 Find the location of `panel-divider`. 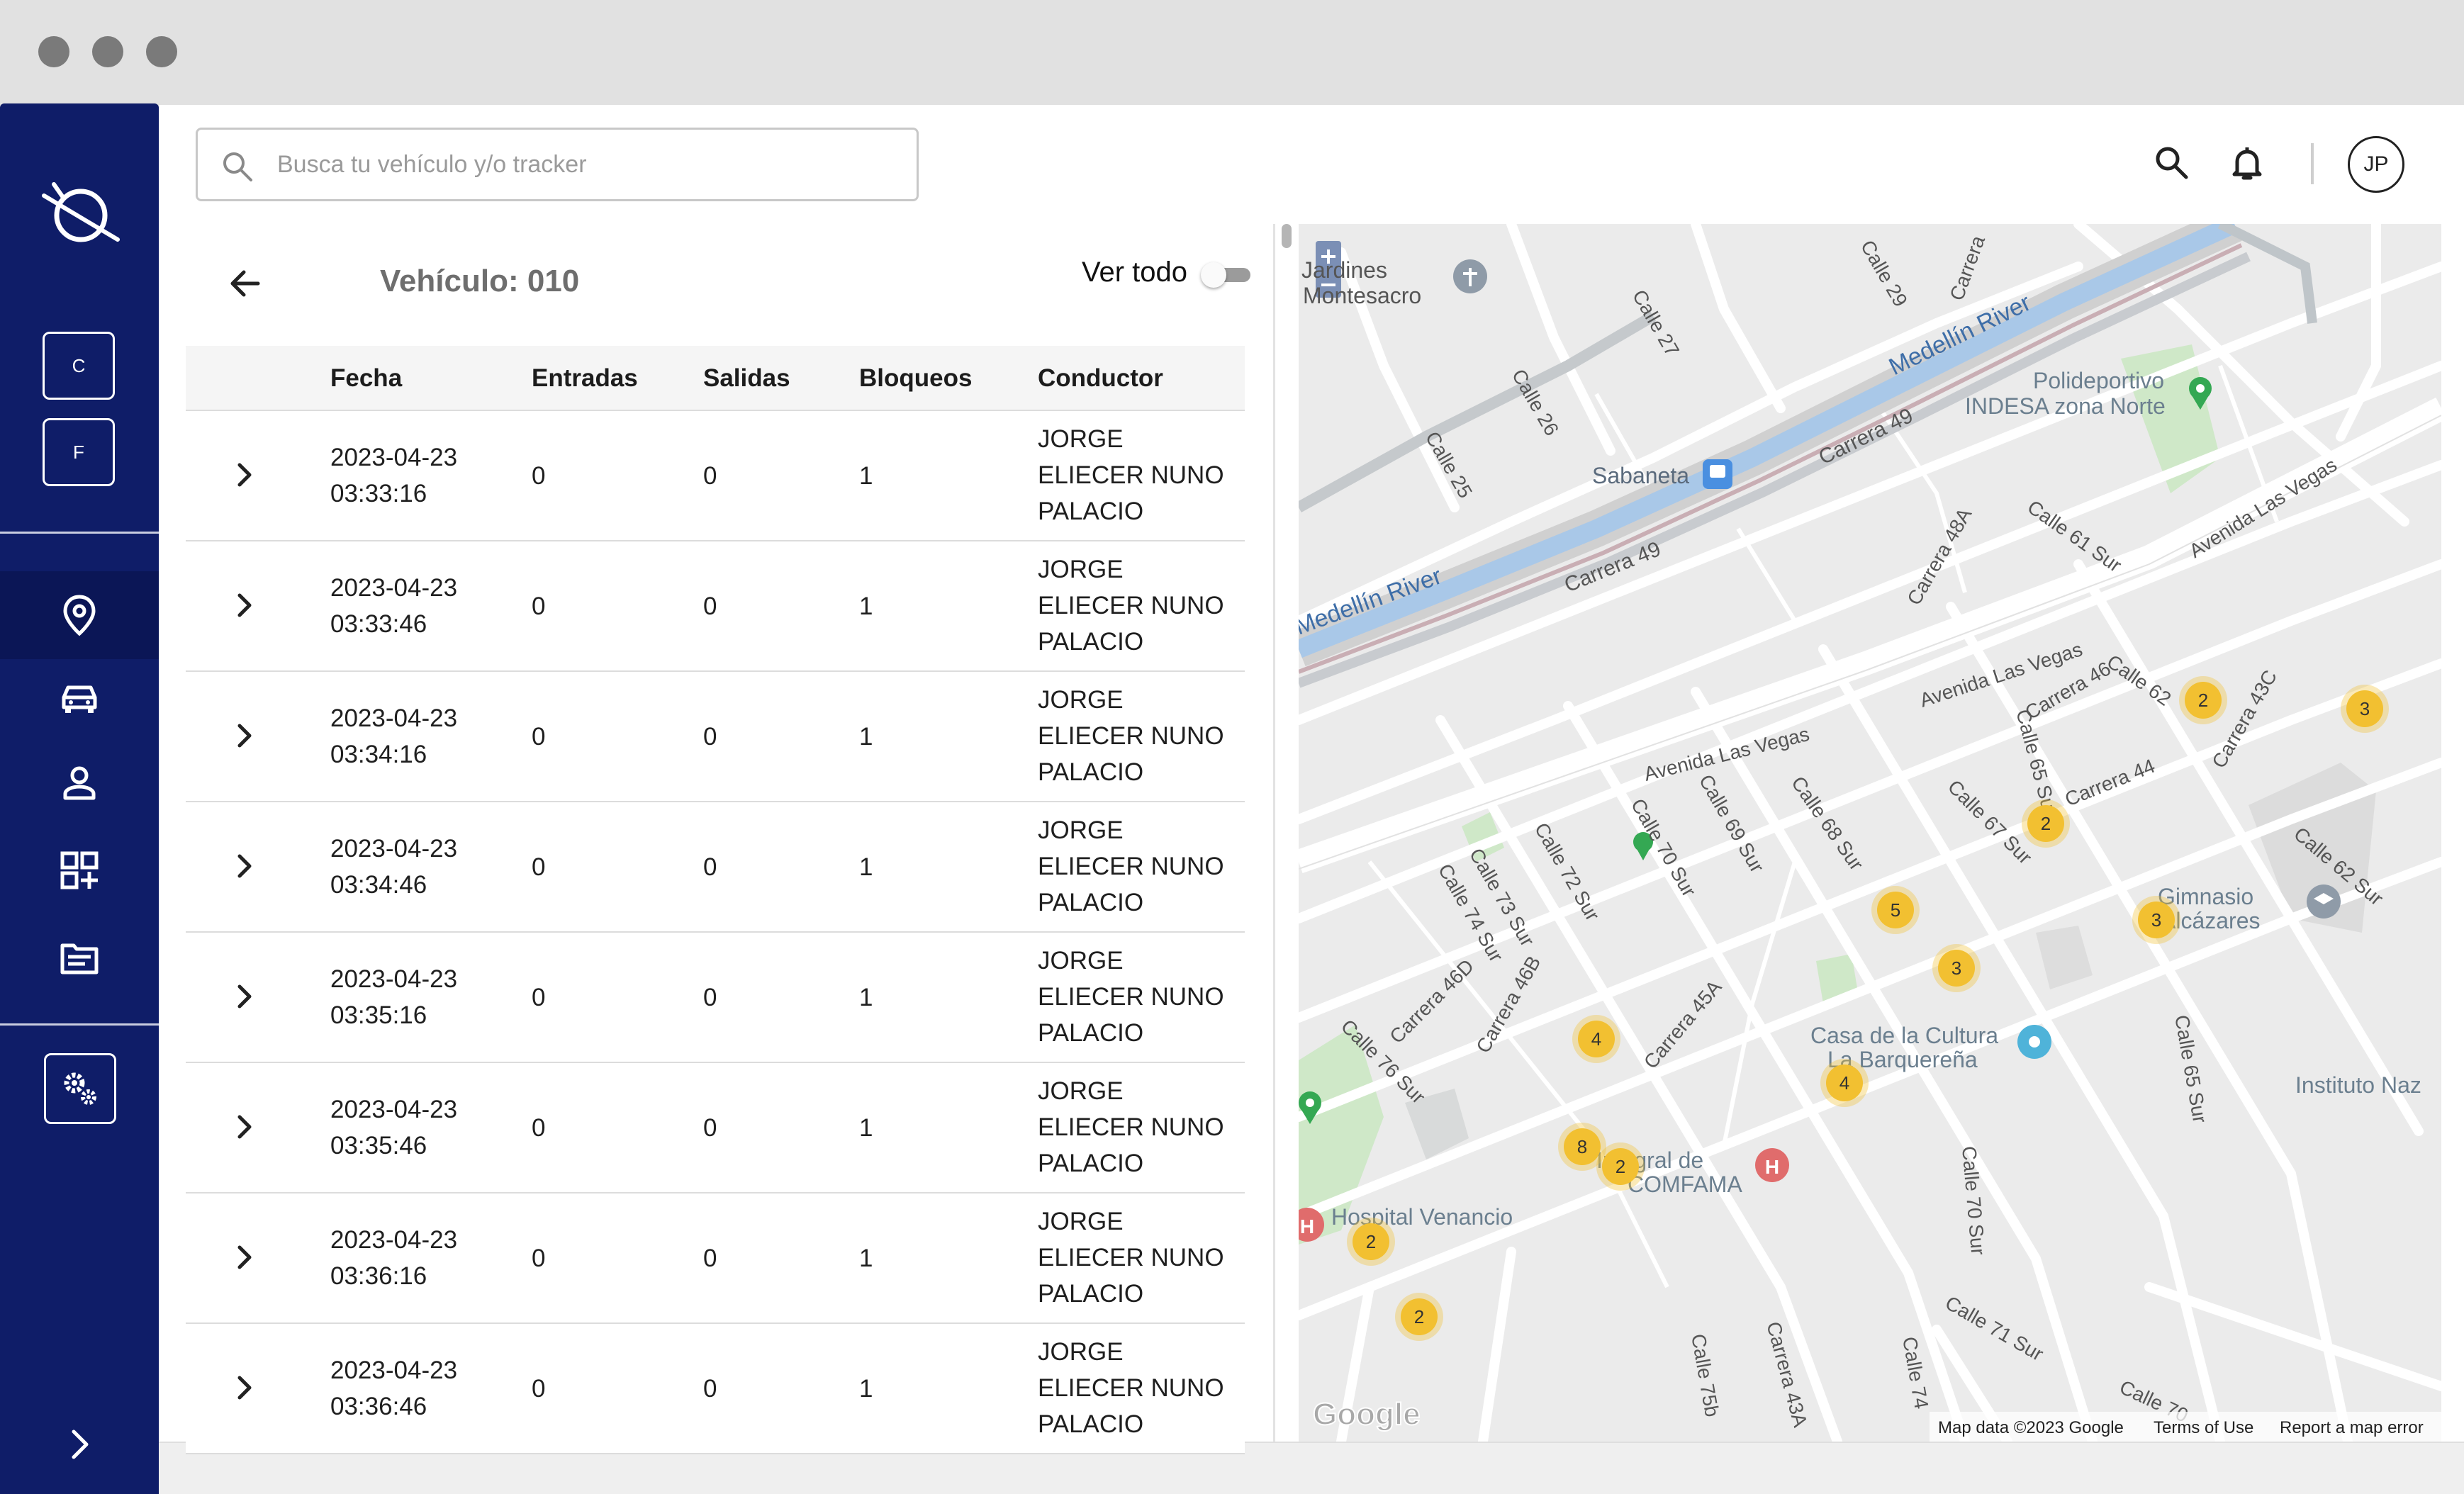

panel-divider is located at coordinates (1274, 833).